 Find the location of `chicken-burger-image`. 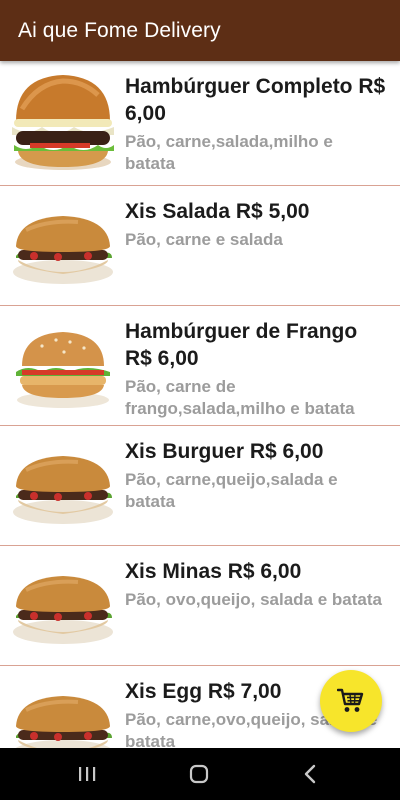

chicken-burger-image is located at coordinates (63, 370).